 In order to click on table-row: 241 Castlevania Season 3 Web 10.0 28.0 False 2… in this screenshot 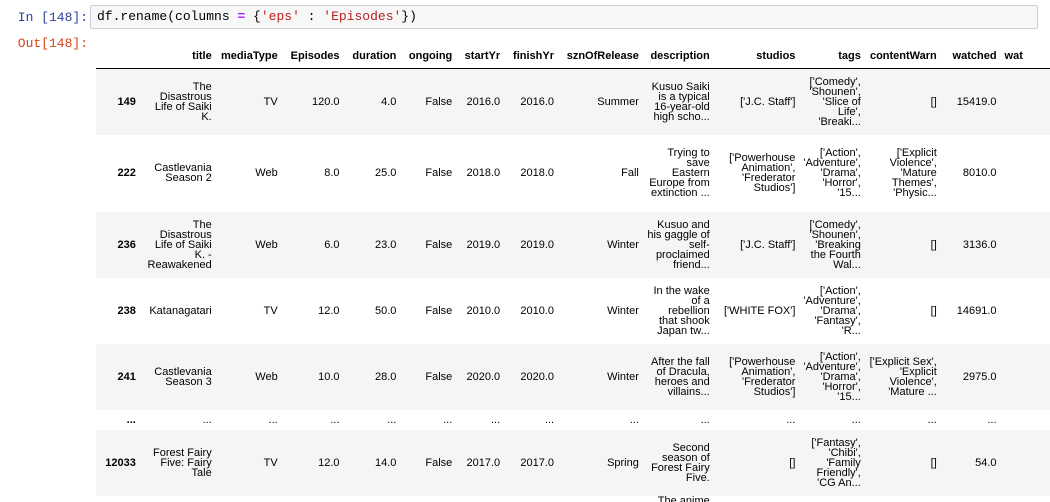, I will do `click(573, 376)`.